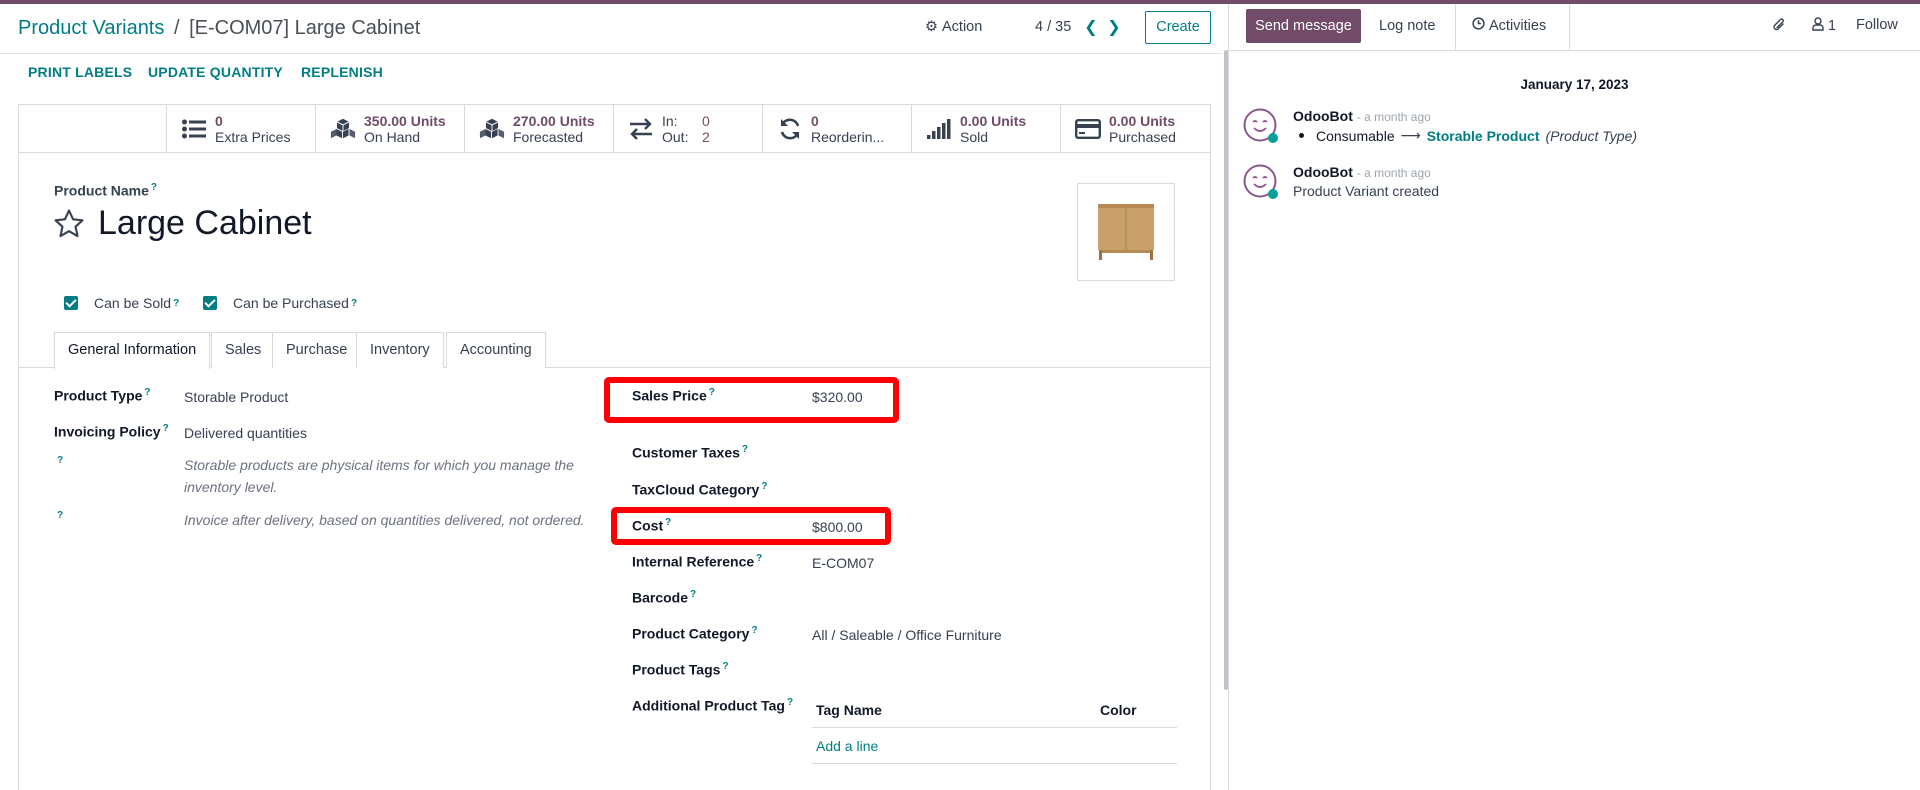 This screenshot has width=1920, height=790. Describe the element at coordinates (713, 705) in the screenshot. I see `additional-product-tag-label: Additional Product Tag?` at that location.